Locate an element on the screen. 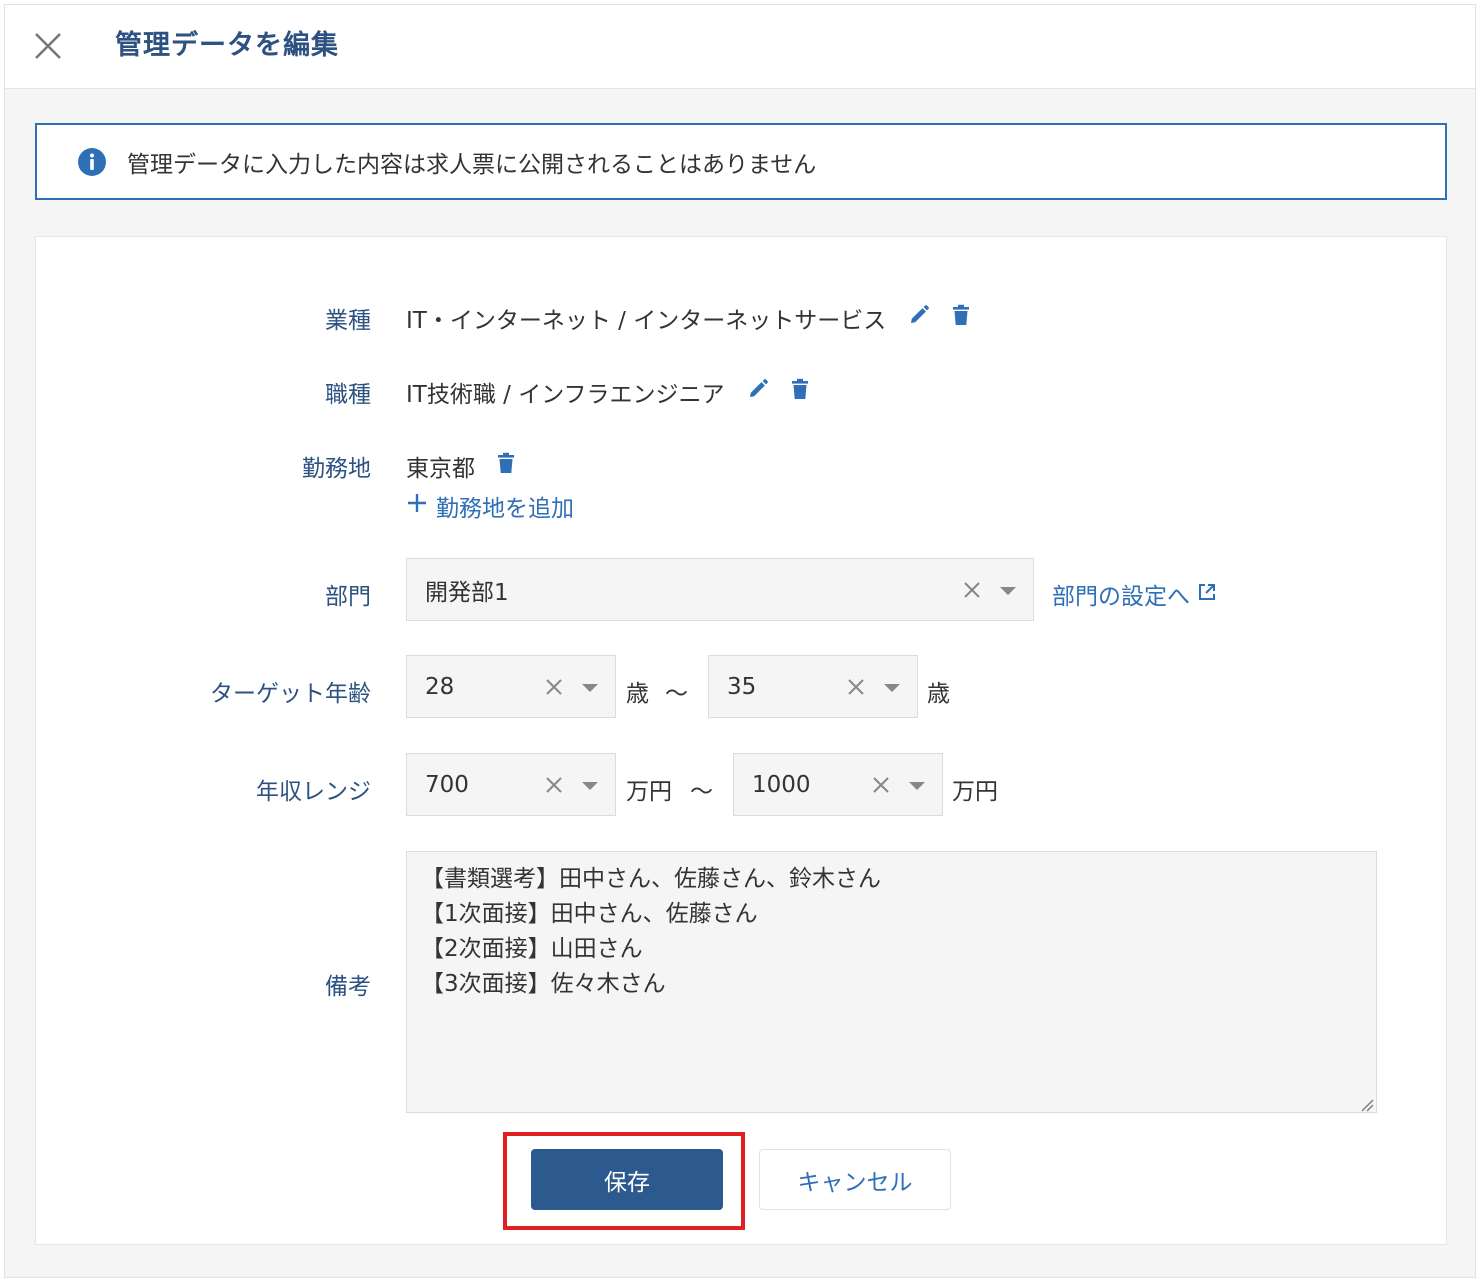 The height and width of the screenshot is (1284, 1482). location-row: 東京都 is located at coordinates (460, 466).